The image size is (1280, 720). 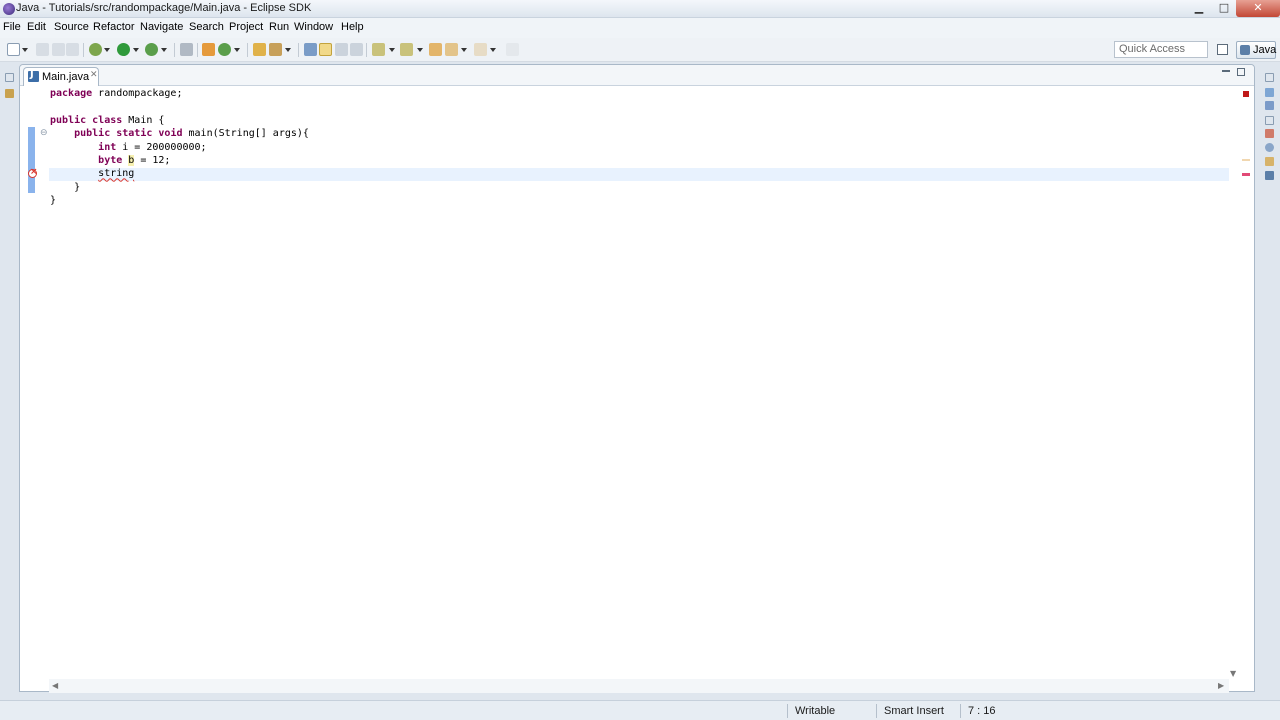 What do you see at coordinates (1246, 381) in the screenshot?
I see `overview-ruler` at bounding box center [1246, 381].